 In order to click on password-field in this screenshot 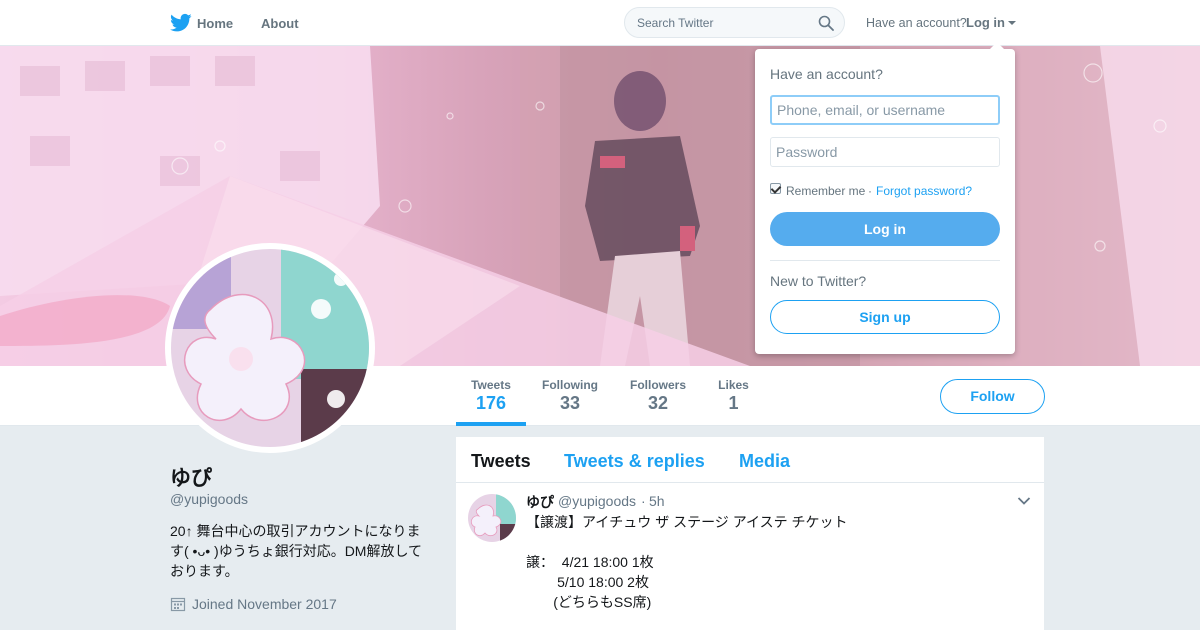, I will do `click(885, 152)`.